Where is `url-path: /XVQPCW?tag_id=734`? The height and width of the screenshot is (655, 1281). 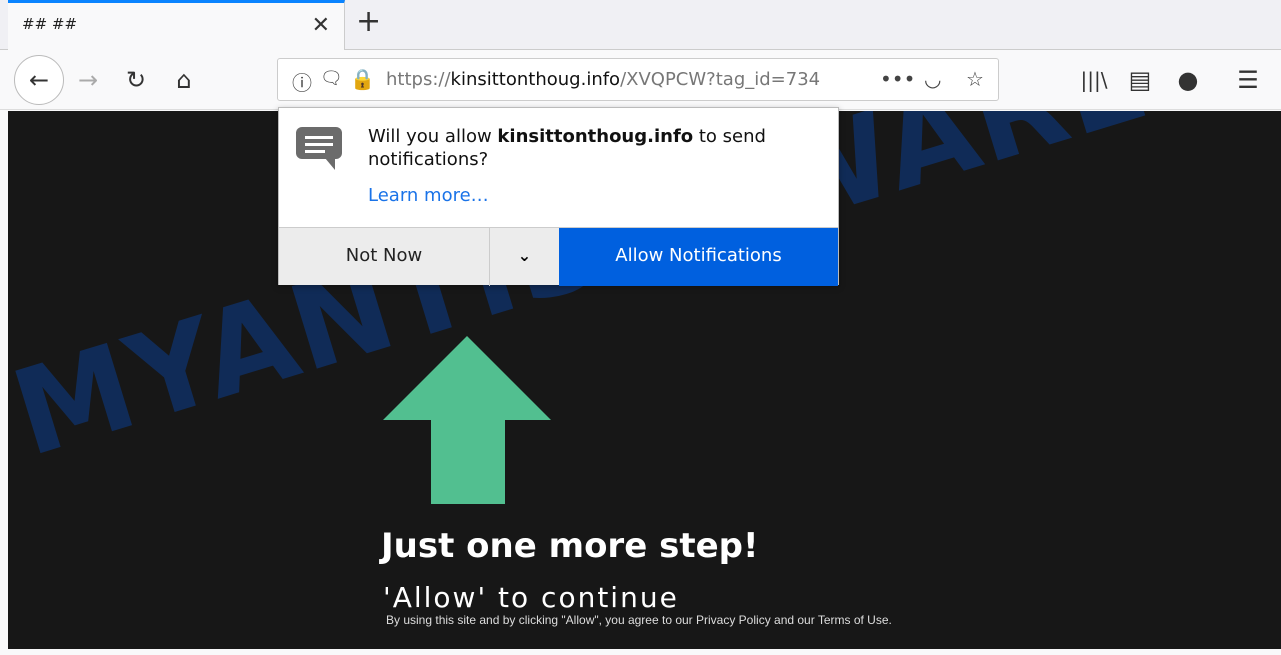 url-path: /XVQPCW?tag_id=734 is located at coordinates (720, 79).